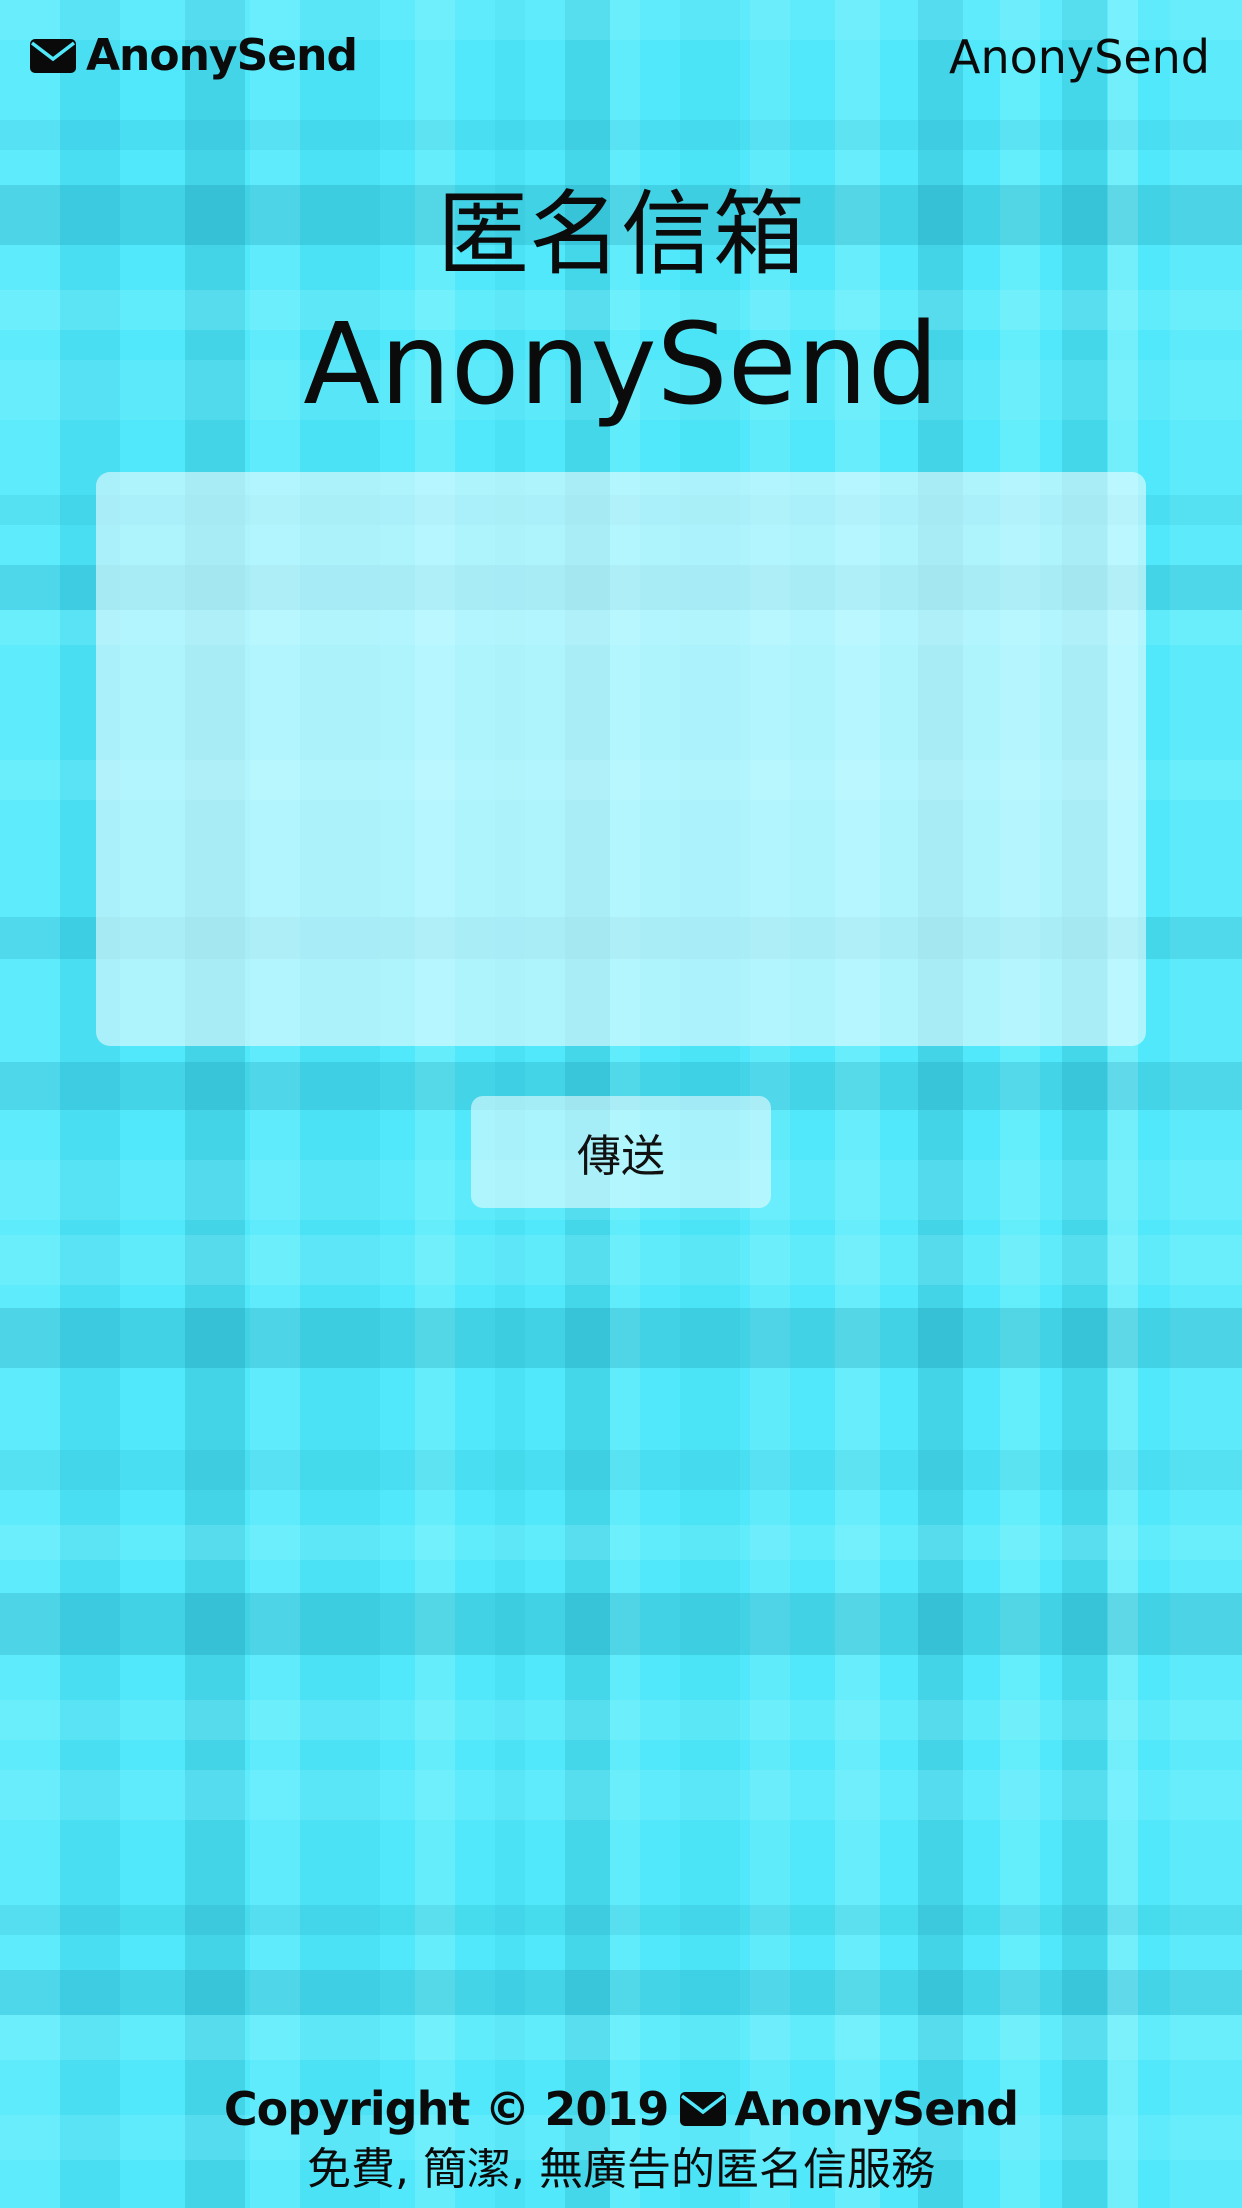 The height and width of the screenshot is (2208, 1242). I want to click on footer-copyright: Copyright © 2019 AnonySend, so click(621, 2109).